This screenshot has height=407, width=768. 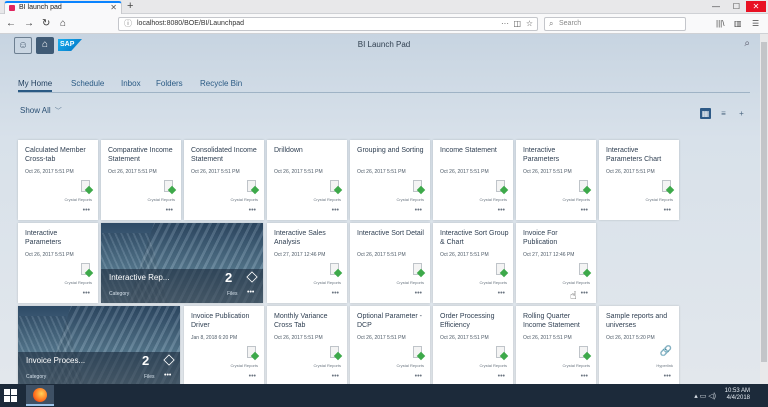 I want to click on minimize-button: —, so click(x=716, y=6).